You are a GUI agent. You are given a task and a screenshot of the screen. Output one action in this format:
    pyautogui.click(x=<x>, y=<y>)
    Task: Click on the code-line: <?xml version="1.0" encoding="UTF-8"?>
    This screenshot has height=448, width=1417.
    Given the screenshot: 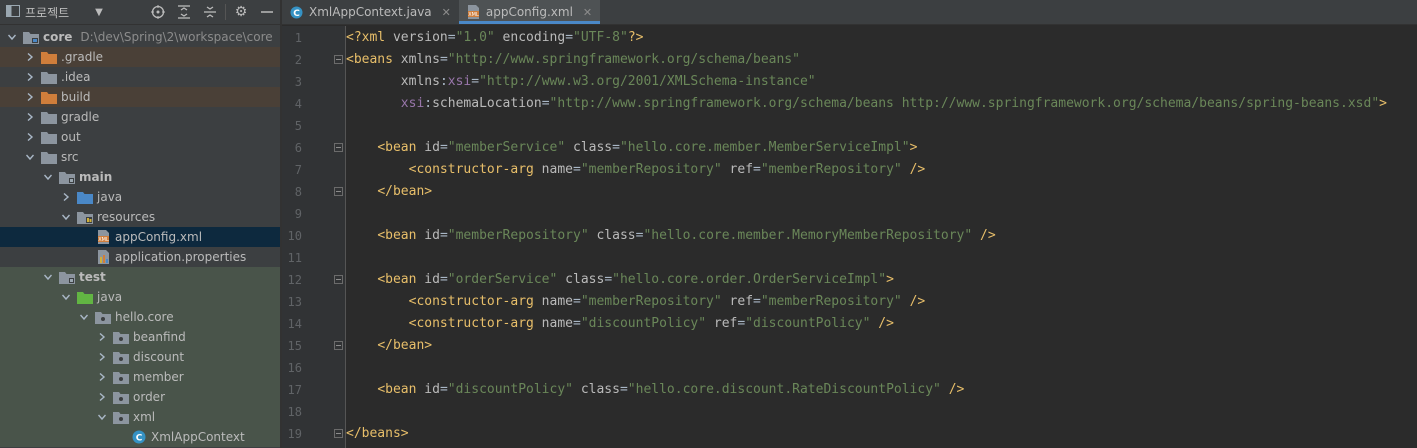 What is the action you would take?
    pyautogui.click(x=494, y=38)
    